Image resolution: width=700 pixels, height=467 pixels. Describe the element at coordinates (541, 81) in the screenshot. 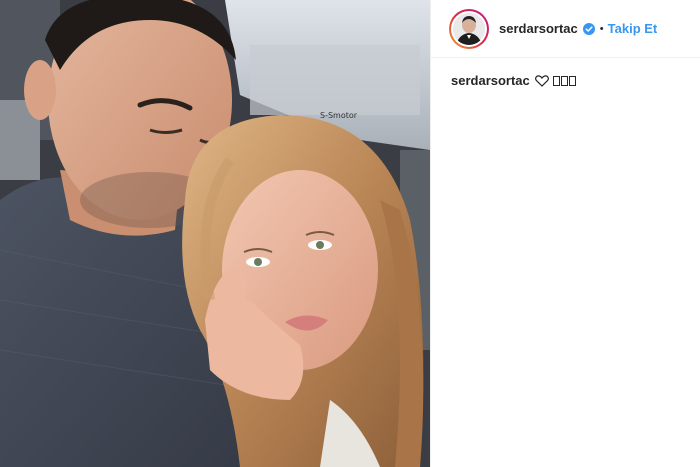

I see `heart-outline-icon` at that location.